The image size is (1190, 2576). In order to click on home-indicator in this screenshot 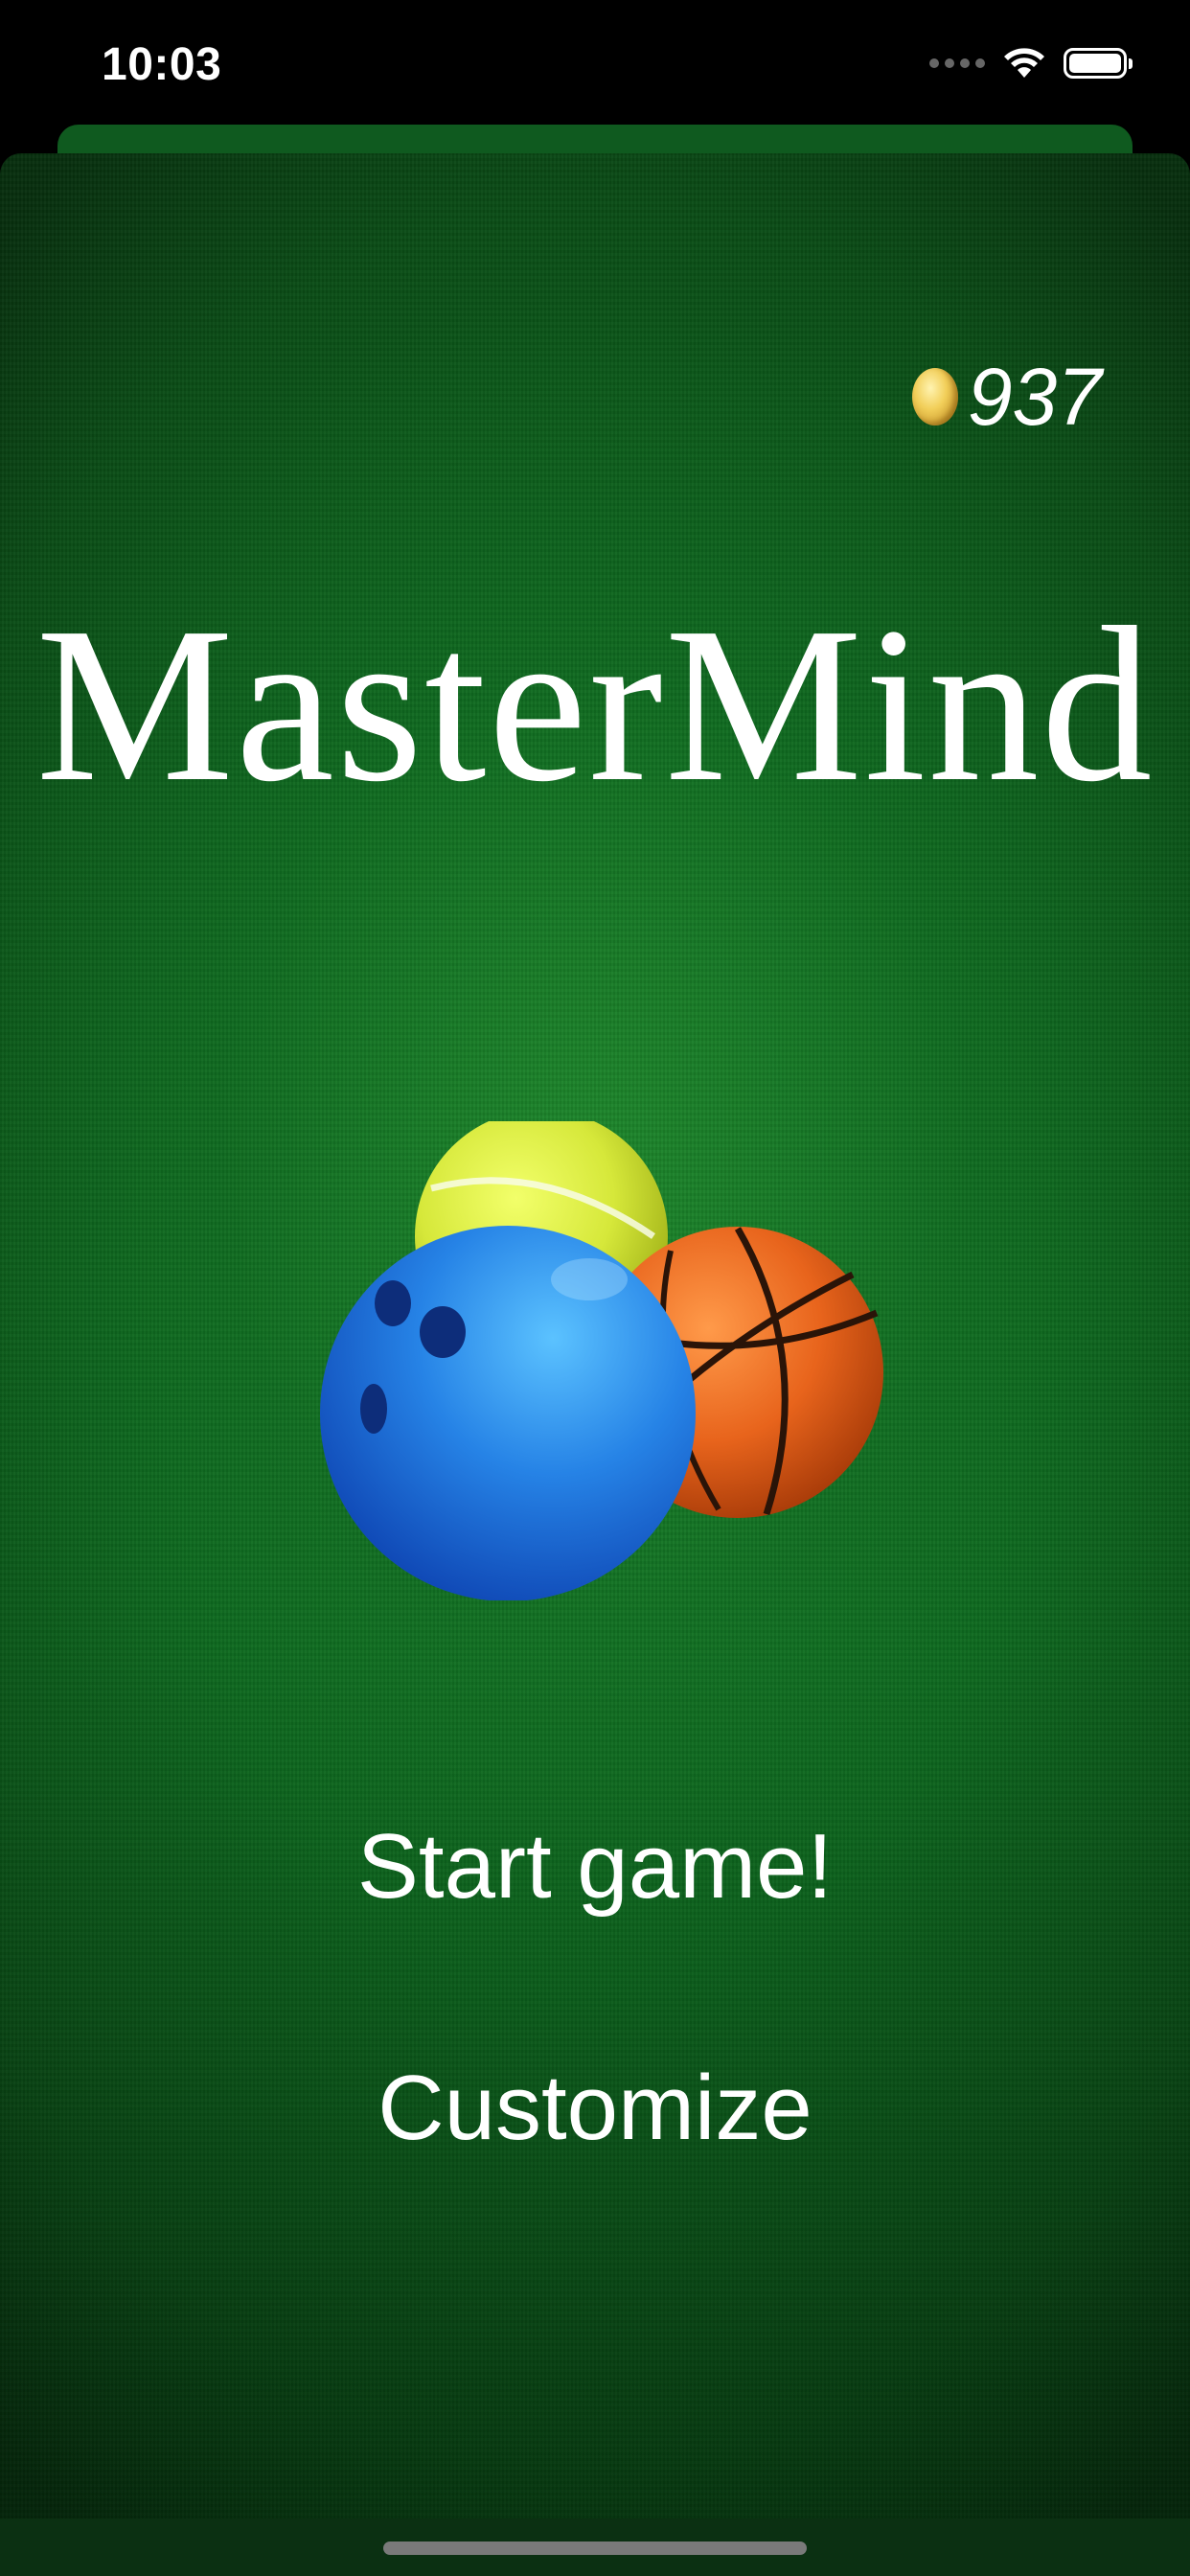, I will do `click(595, 2548)`.